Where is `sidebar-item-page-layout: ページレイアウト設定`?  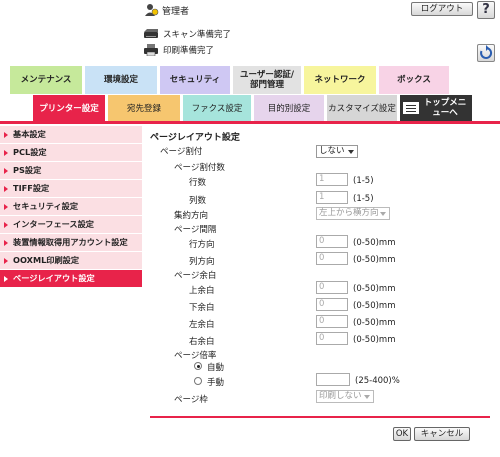 sidebar-item-page-layout: ページレイアウト設定 is located at coordinates (71, 279).